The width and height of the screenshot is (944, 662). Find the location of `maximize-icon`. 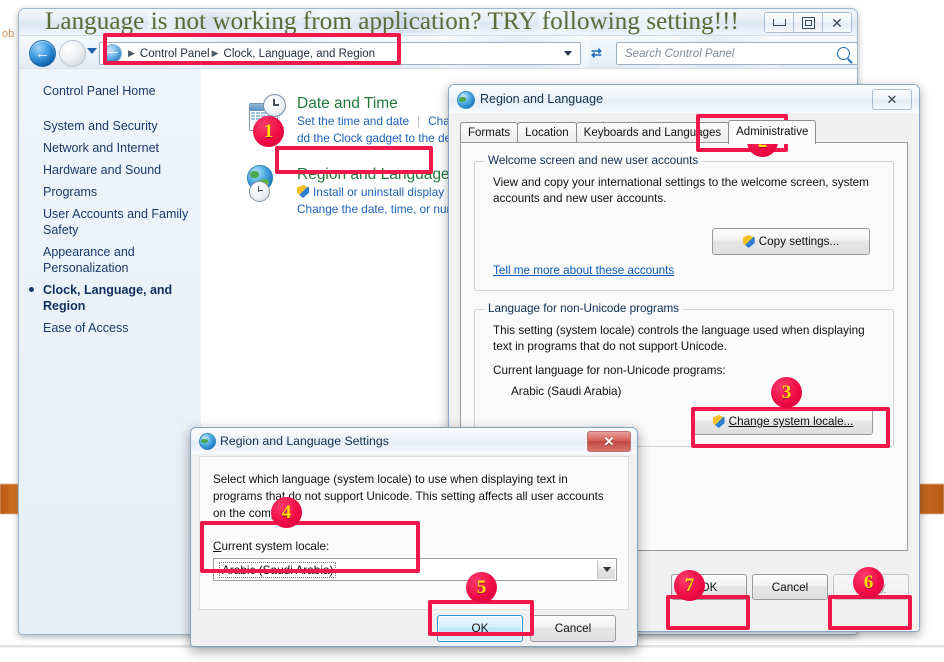

maximize-icon is located at coordinates (808, 22).